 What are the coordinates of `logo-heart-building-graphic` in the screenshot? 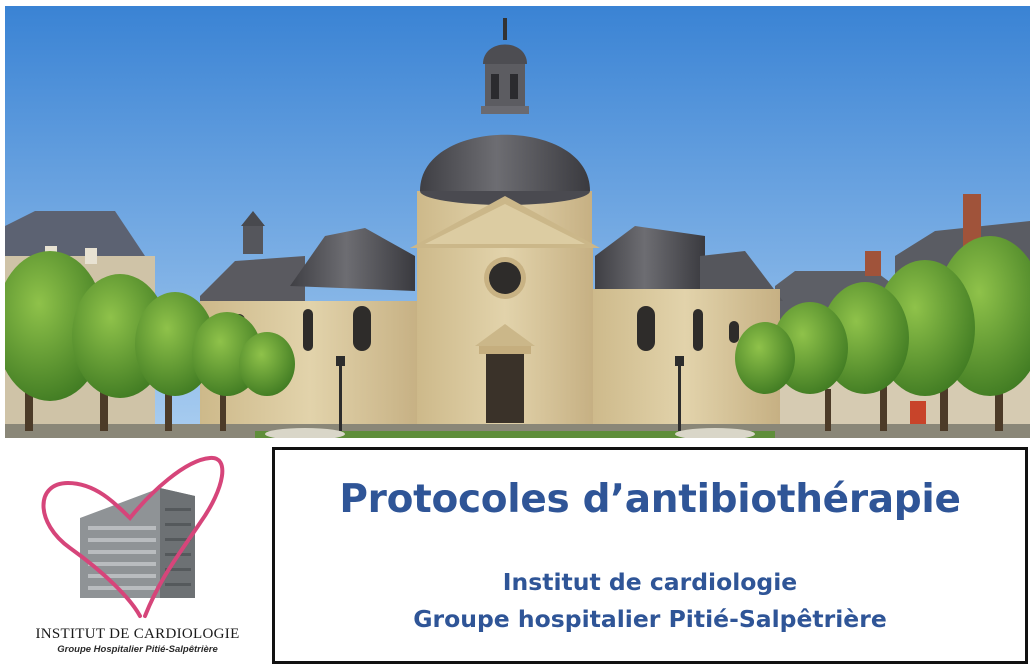 It's located at (133, 536).